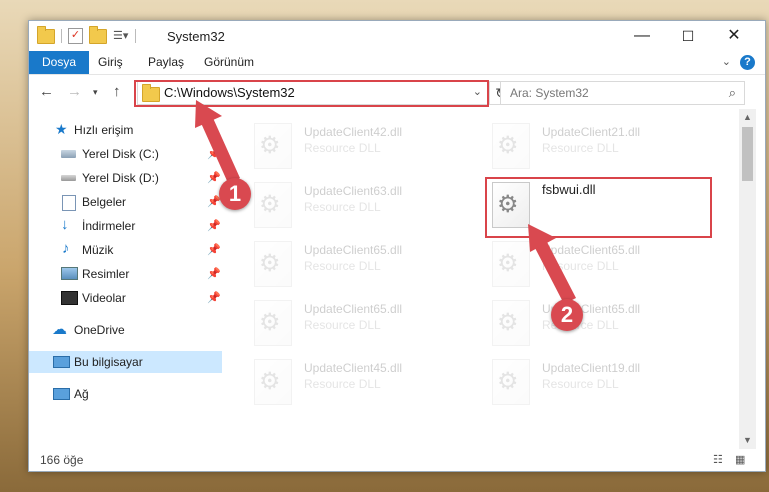 This screenshot has height=492, width=769. Describe the element at coordinates (125, 394) in the screenshot. I see `sidebar-item-network: Ağ` at that location.